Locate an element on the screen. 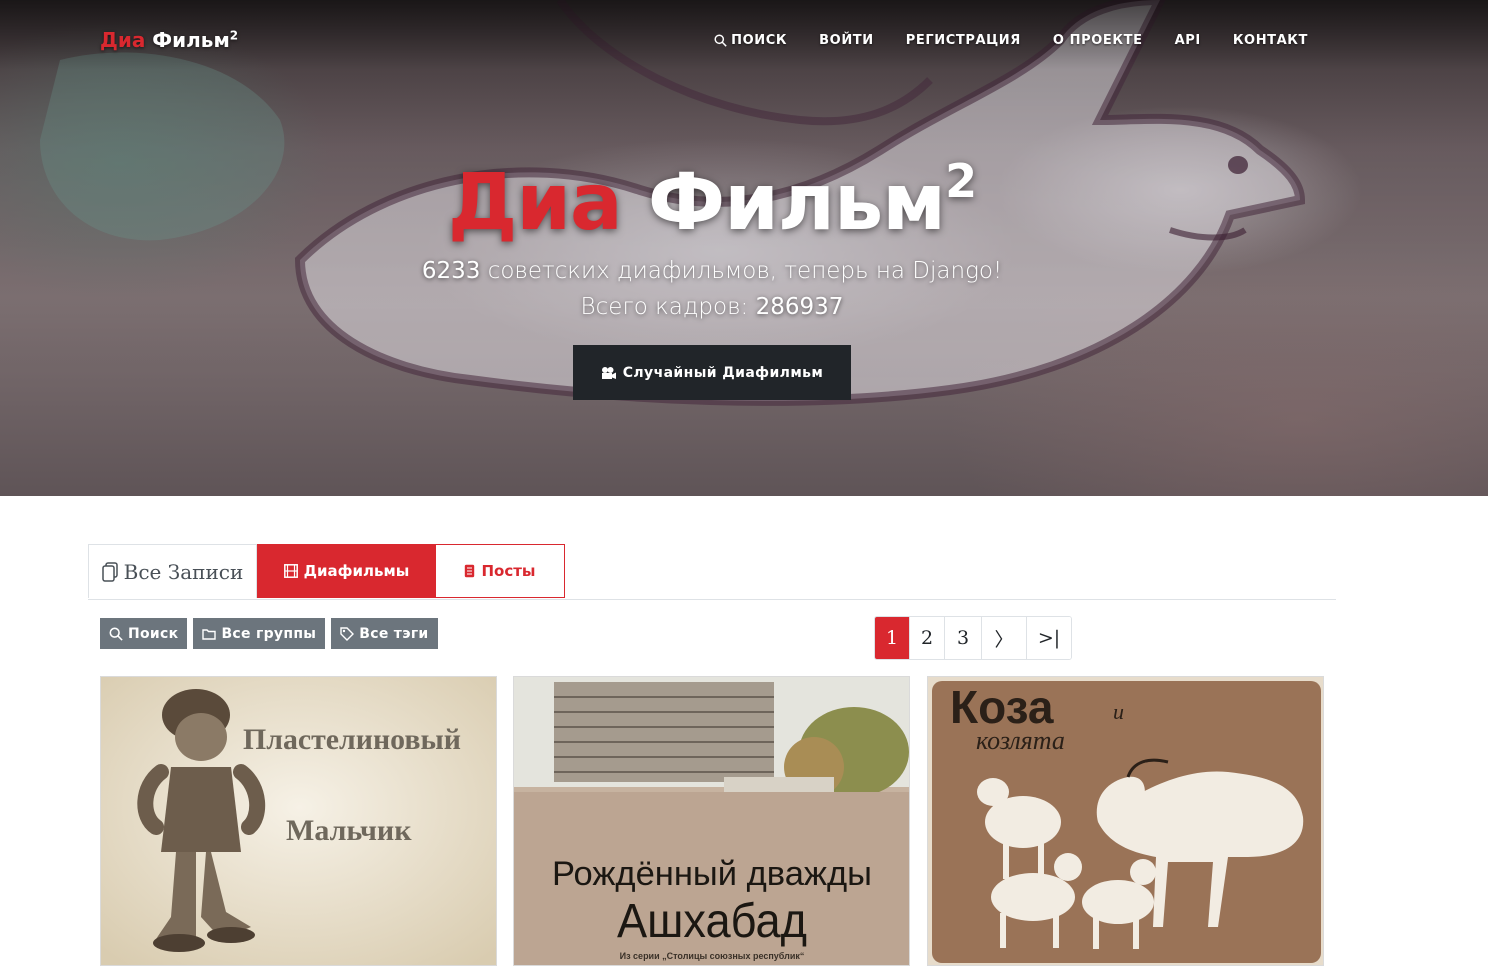  filmstrip-card: Пластелиновый Мальчик is located at coordinates (298, 821).